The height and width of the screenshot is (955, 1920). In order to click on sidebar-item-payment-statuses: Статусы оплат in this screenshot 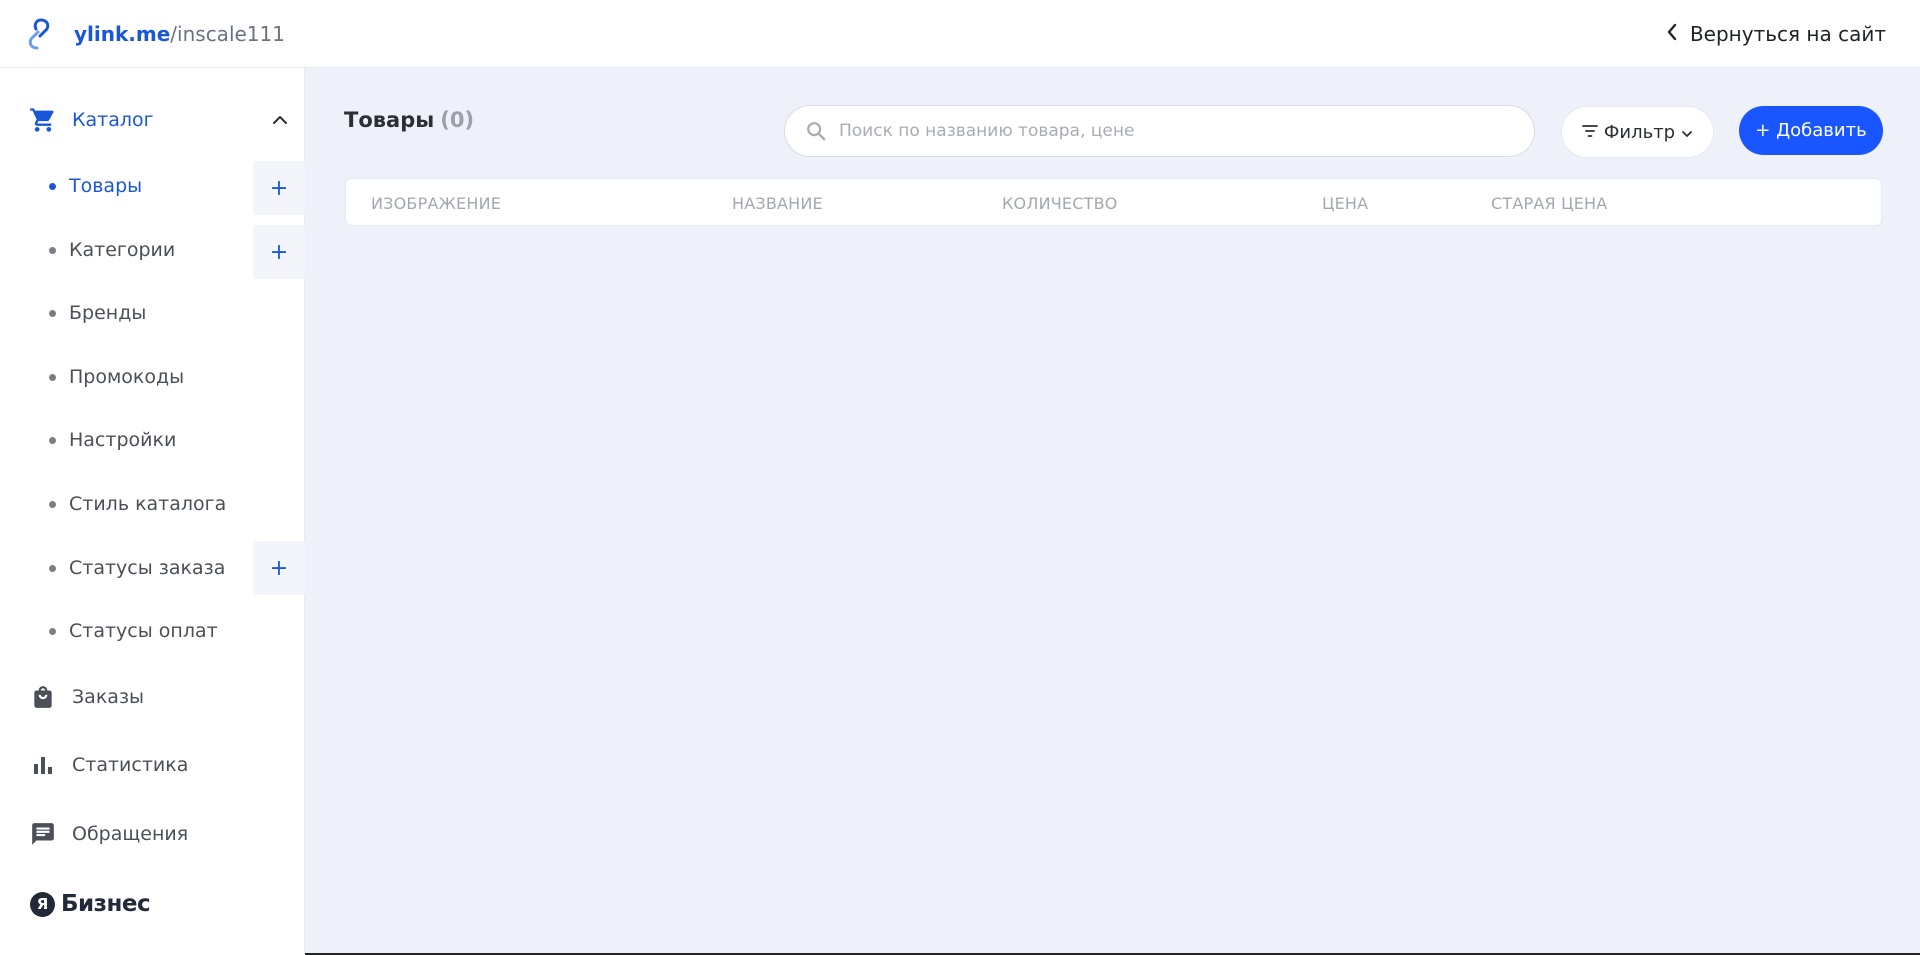, I will do `click(126, 631)`.